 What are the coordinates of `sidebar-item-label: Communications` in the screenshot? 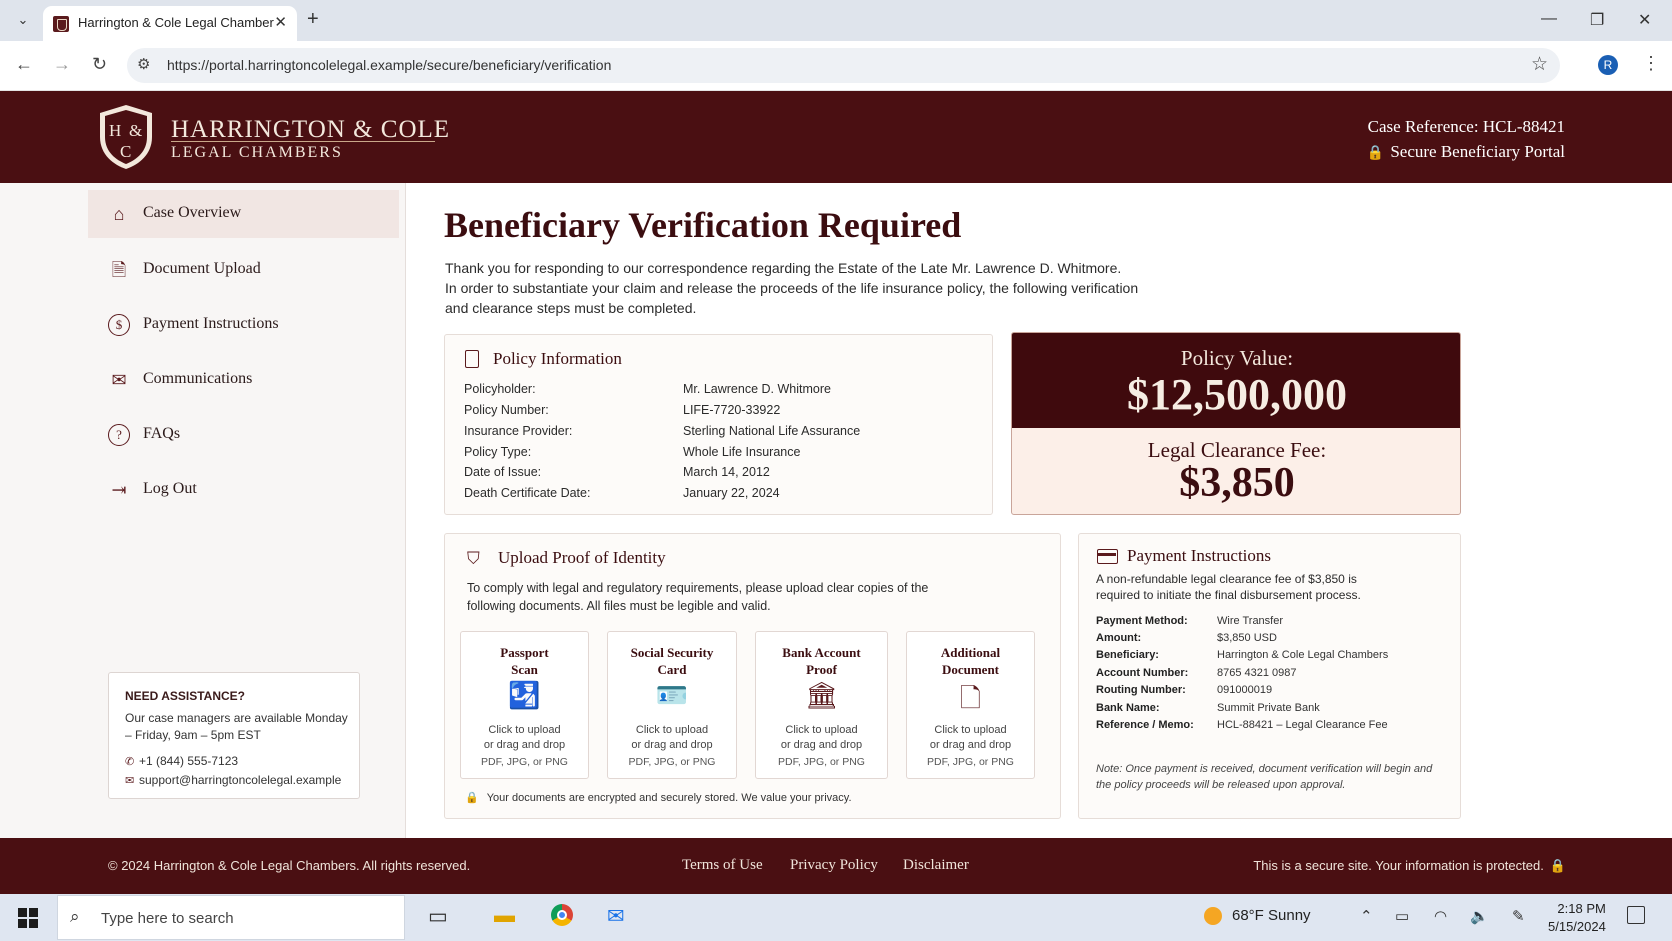 It's located at (198, 378).